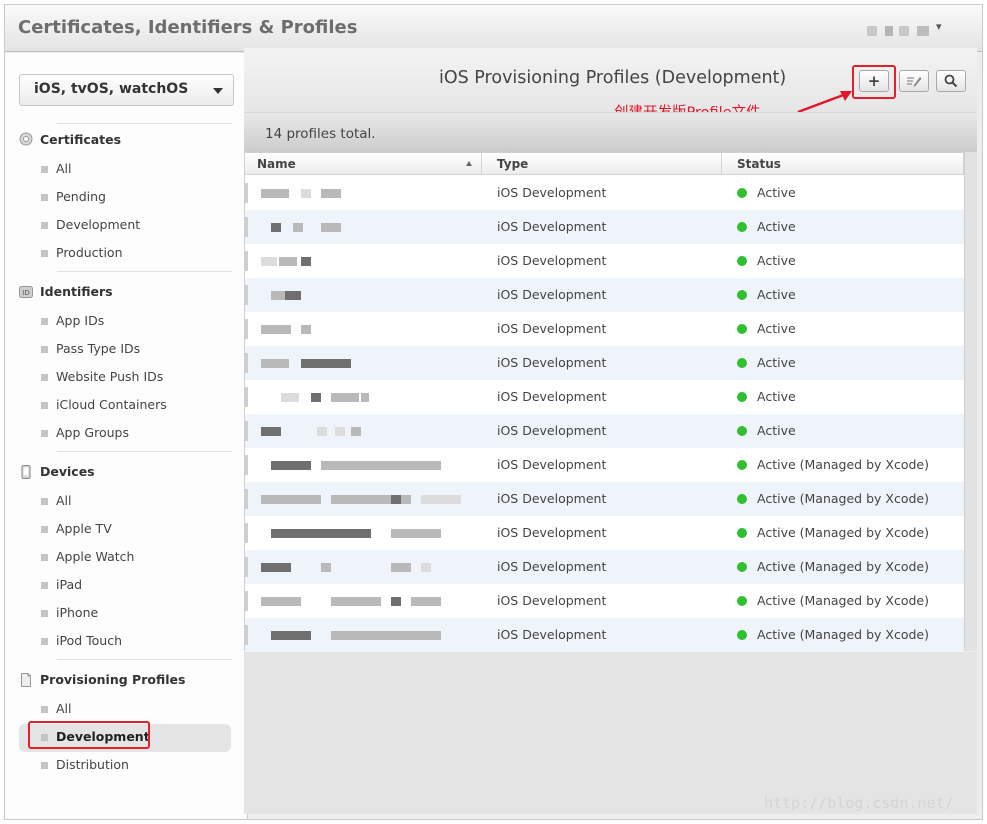  I want to click on column-header-status: Status, so click(759, 164).